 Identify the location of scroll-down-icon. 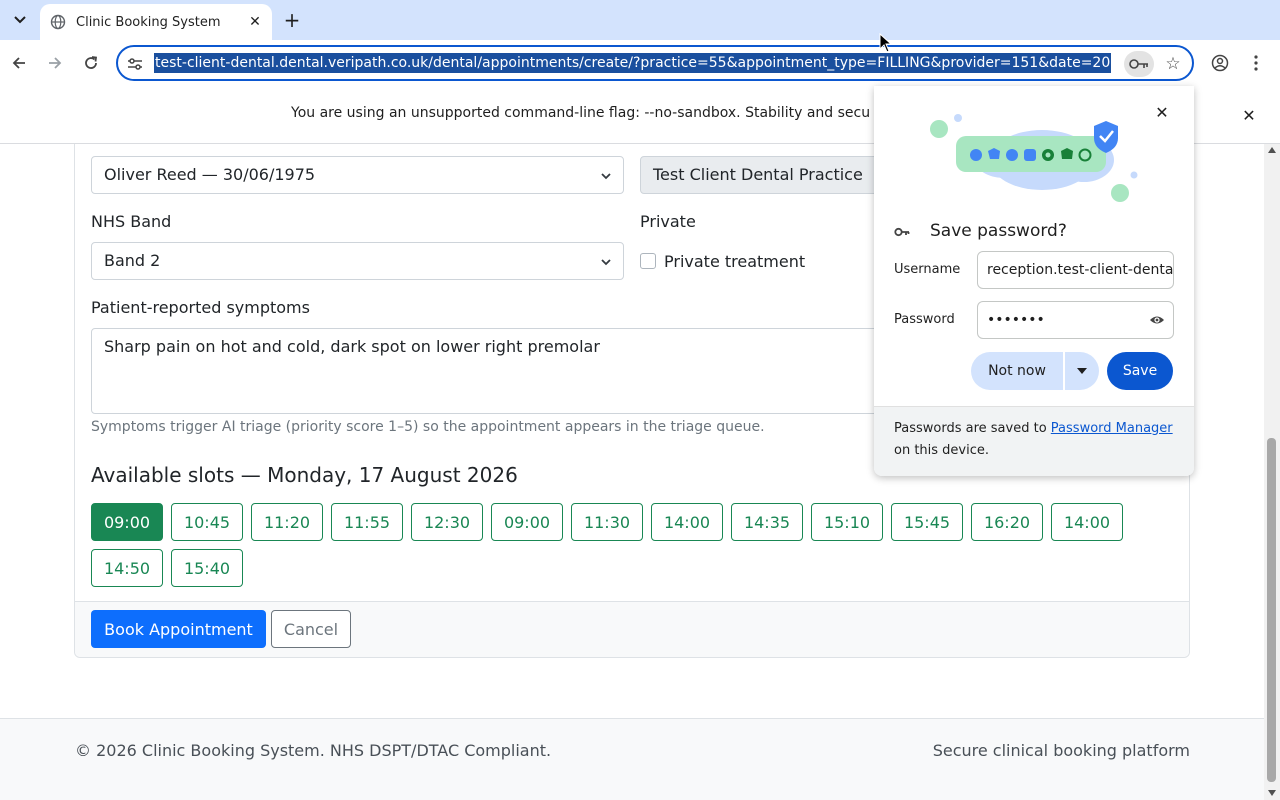
(1272, 793).